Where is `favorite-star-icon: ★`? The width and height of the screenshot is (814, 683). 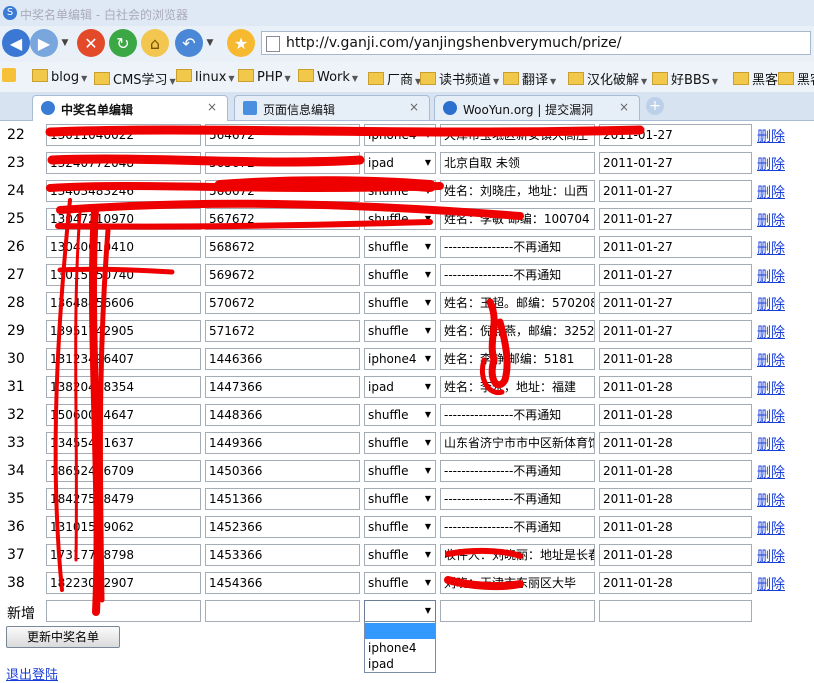 favorite-star-icon: ★ is located at coordinates (241, 43).